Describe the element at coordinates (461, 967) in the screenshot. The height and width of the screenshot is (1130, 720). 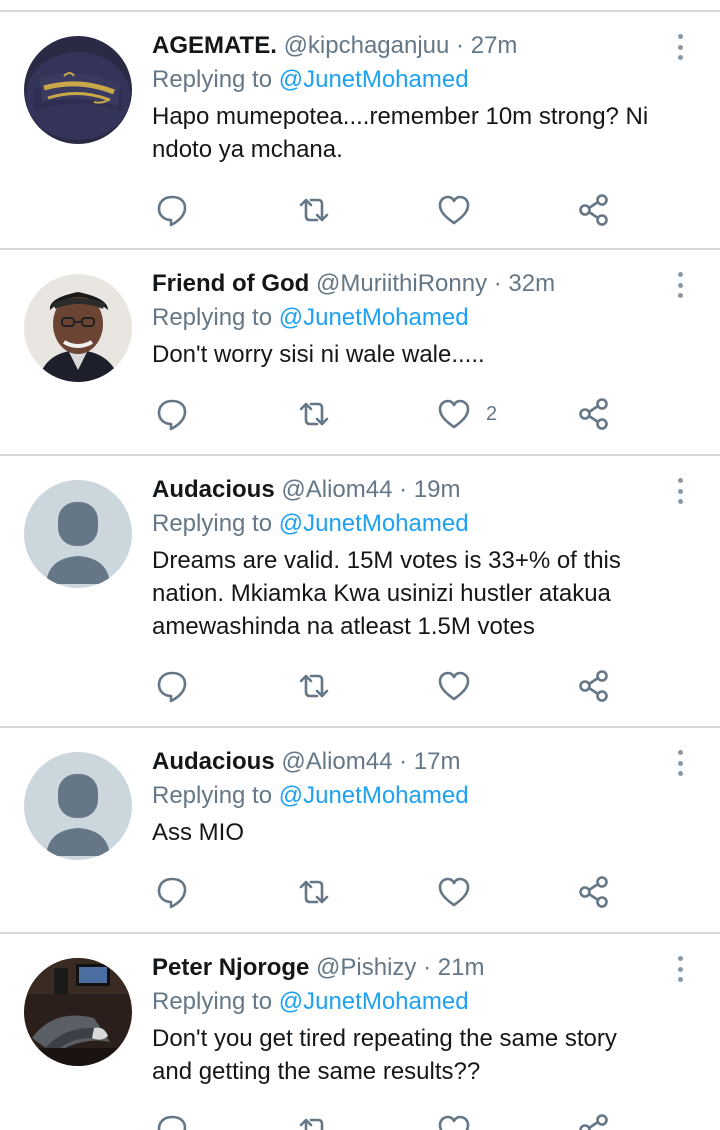
I see `tweet-time: 21m` at that location.